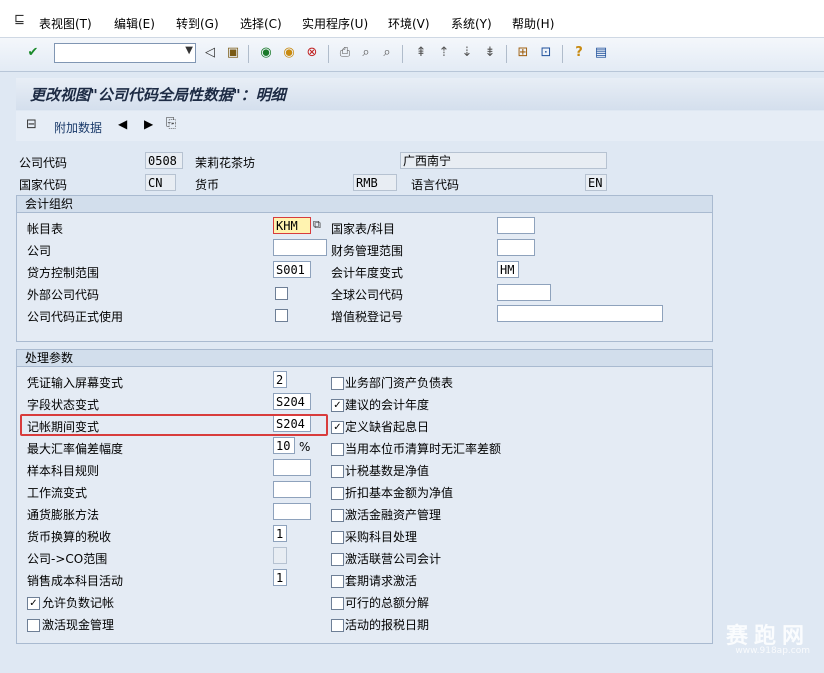 Image resolution: width=824 pixels, height=673 pixels. I want to click on right-checkbox-label: 可行的总额分解, so click(387, 603).